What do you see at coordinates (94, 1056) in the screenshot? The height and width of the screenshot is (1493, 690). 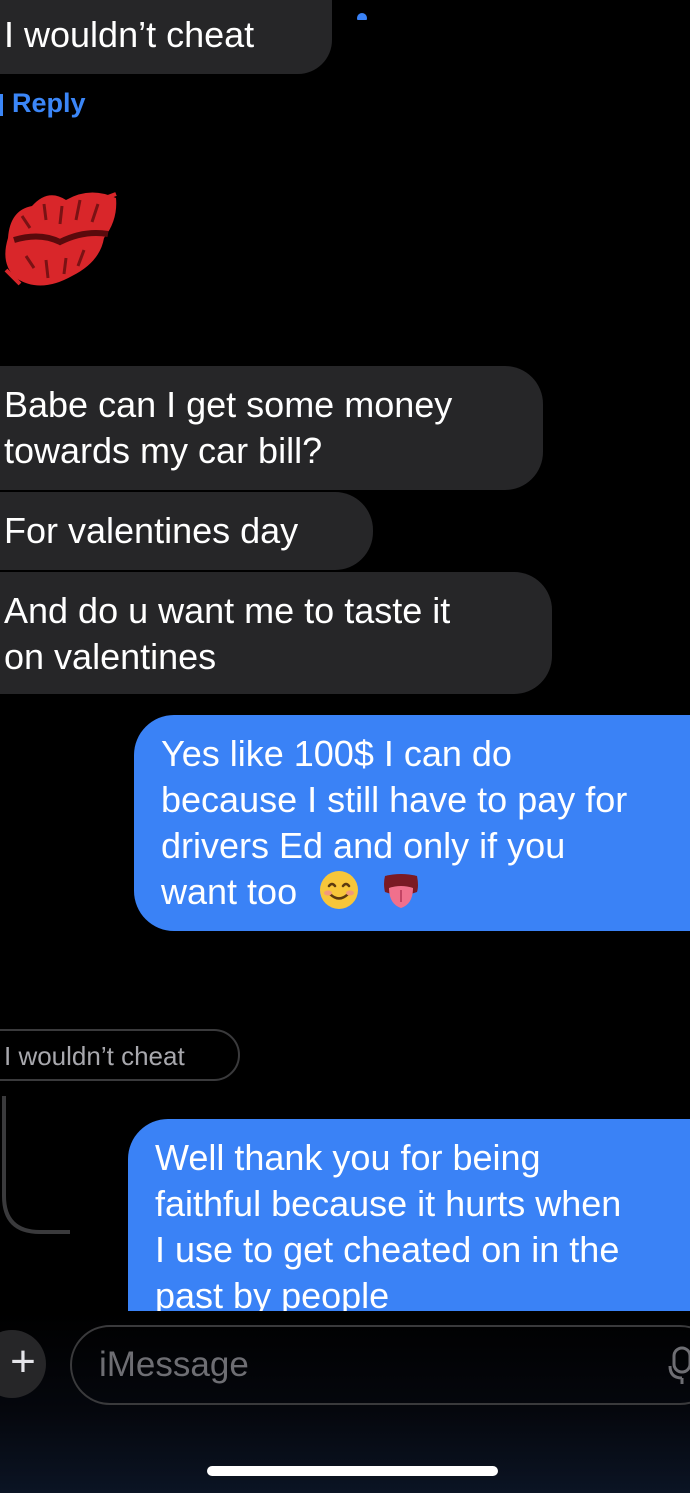 I see `quoted-text: I wouldn’t cheat` at bounding box center [94, 1056].